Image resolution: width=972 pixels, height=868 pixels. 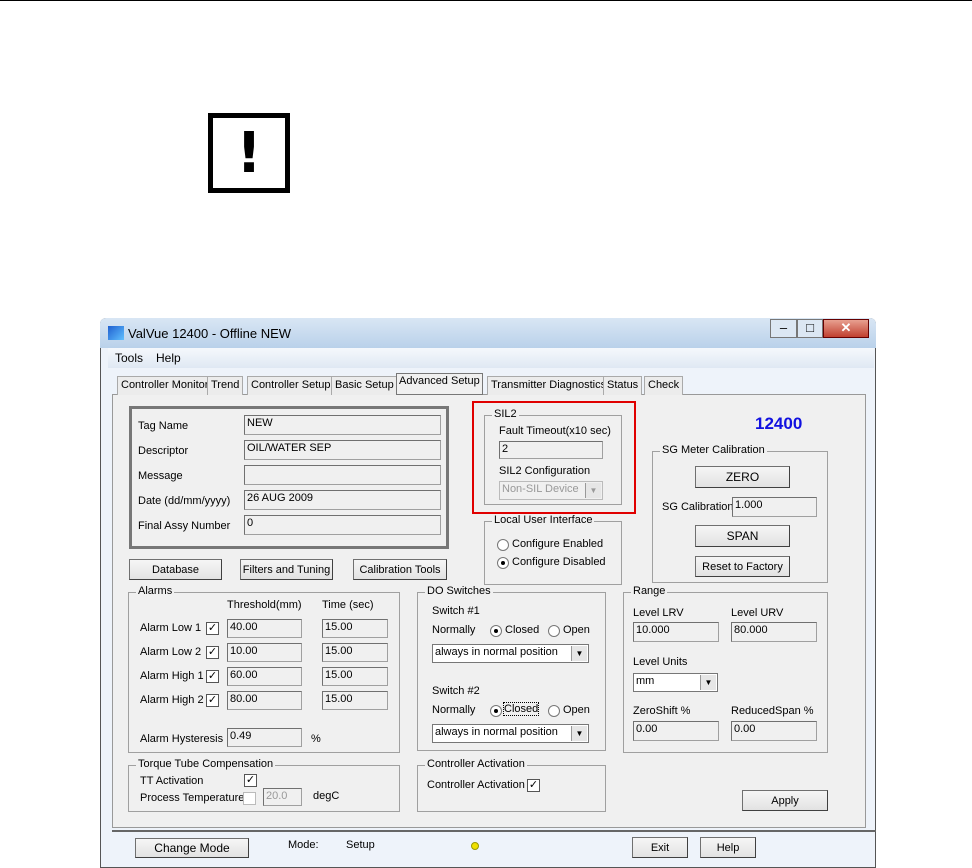 I want to click on tab-controller-monitor: Controller Monitor, so click(x=165, y=385).